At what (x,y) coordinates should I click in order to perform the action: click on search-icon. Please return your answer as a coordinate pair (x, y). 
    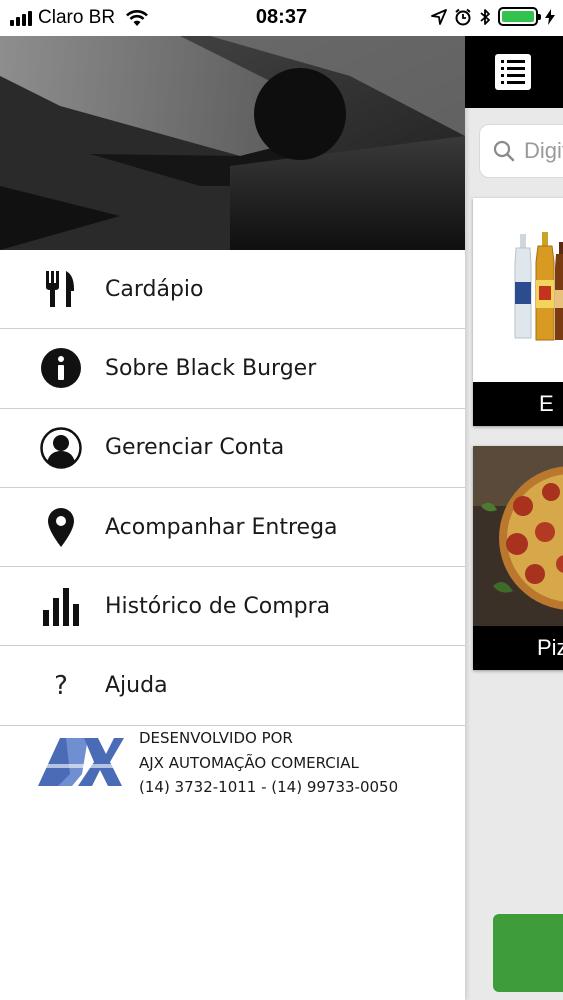
    Looking at the image, I should click on (504, 151).